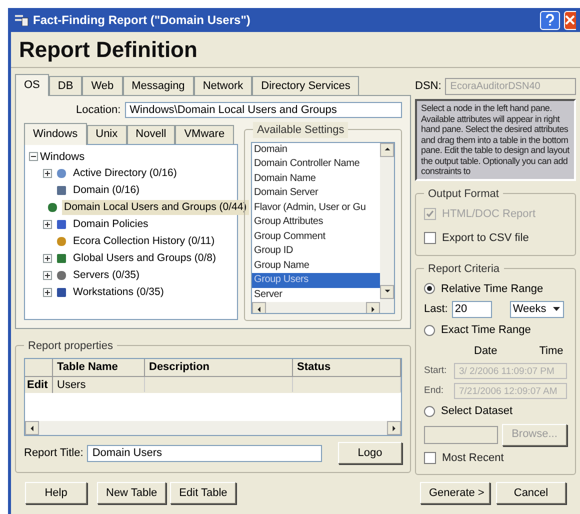 The width and height of the screenshot is (580, 514). I want to click on list-item: Group Attributes, so click(316, 222).